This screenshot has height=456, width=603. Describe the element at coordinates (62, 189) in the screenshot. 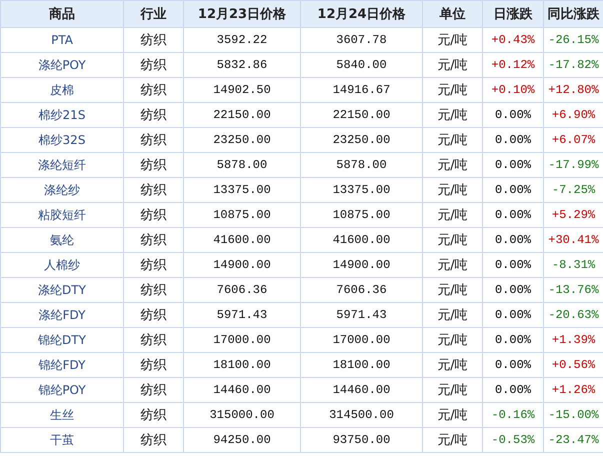

I see `product-link: 涤纶纱` at that location.